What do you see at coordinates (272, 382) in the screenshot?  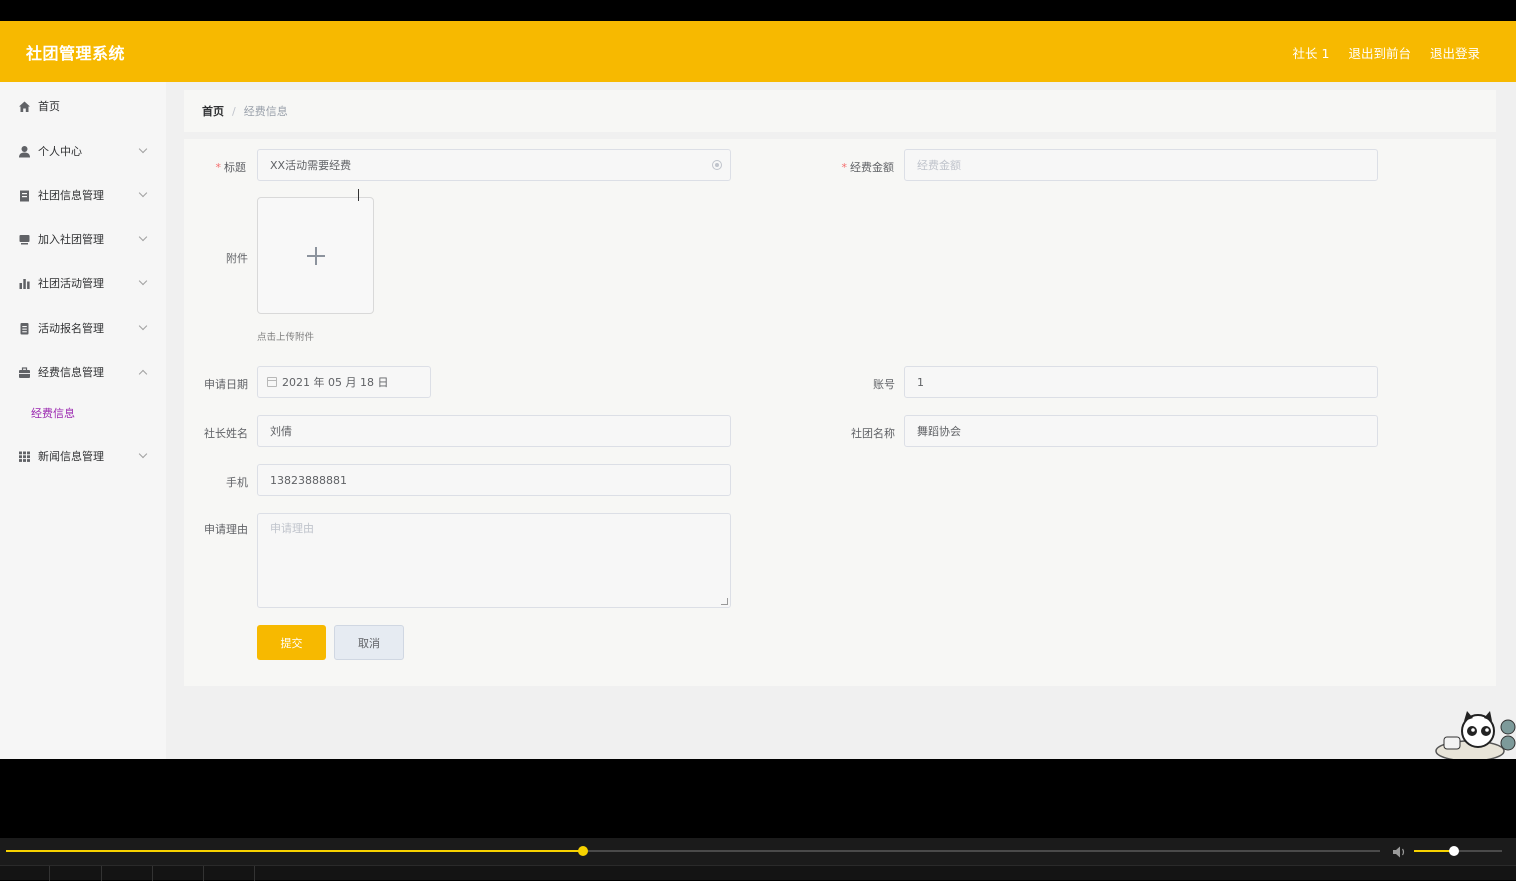 I see `calendar-icon` at bounding box center [272, 382].